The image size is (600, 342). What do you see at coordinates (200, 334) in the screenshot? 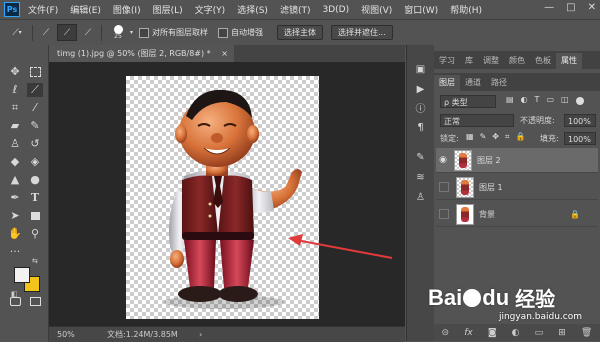
I see `status-menu-arrow: ›` at bounding box center [200, 334].